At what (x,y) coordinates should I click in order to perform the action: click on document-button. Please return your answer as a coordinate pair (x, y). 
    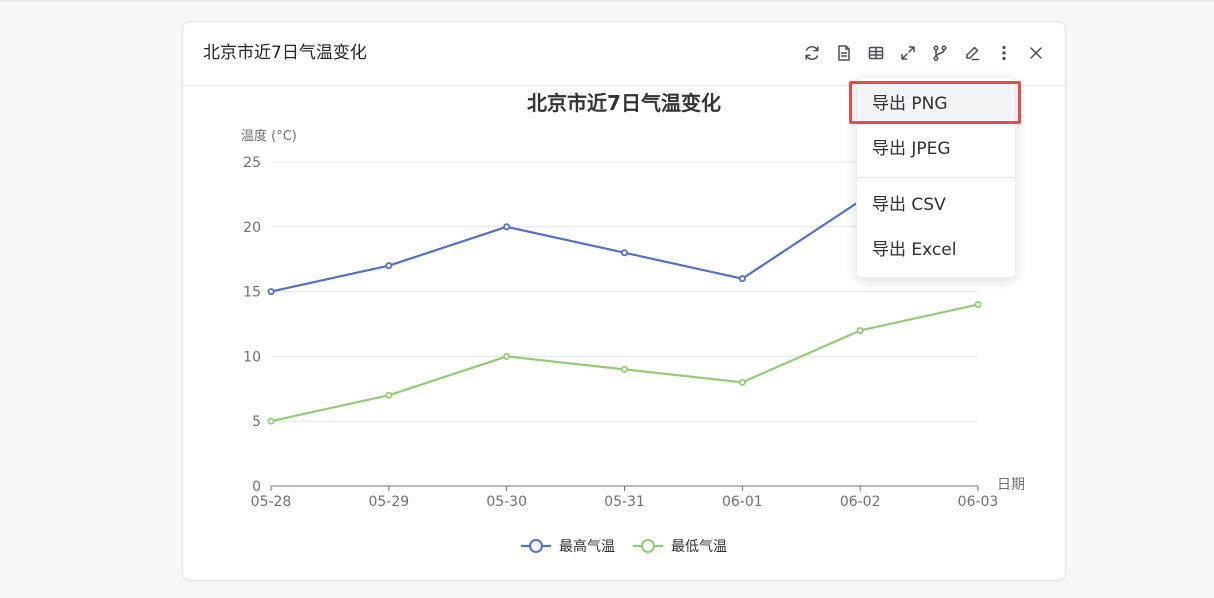
    Looking at the image, I should click on (844, 53).